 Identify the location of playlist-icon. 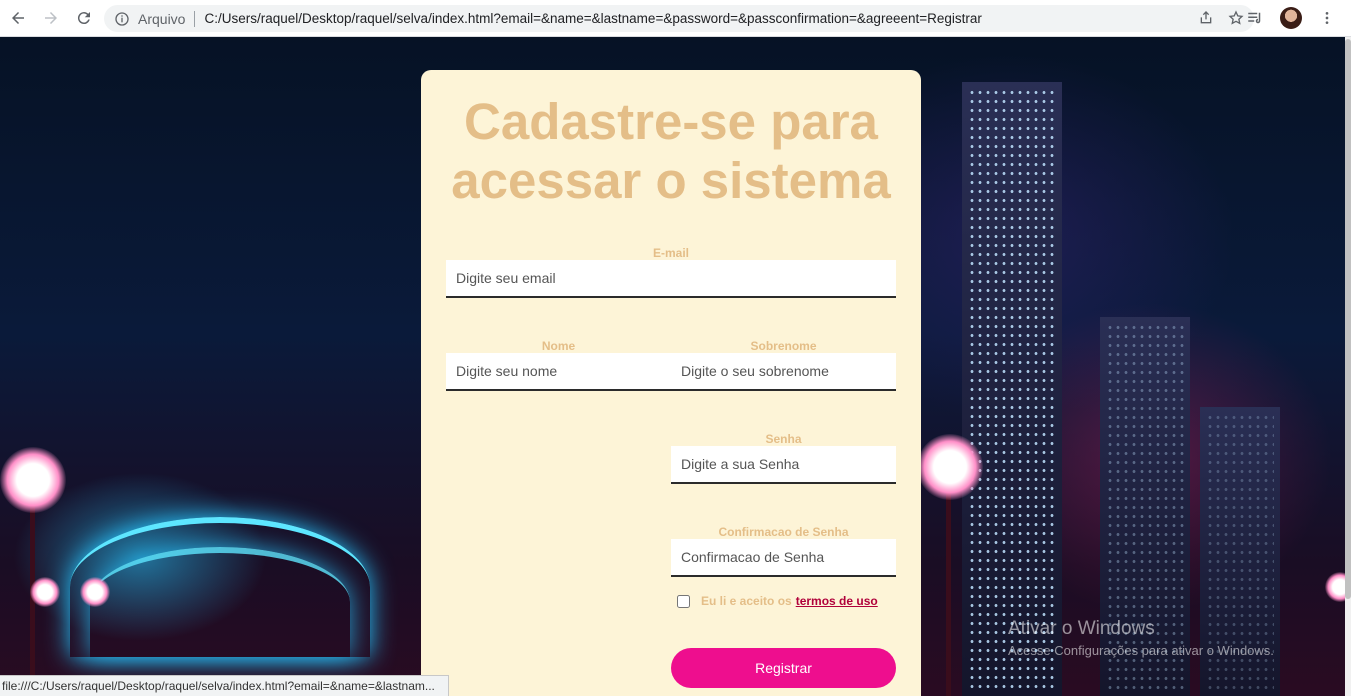
(1254, 18).